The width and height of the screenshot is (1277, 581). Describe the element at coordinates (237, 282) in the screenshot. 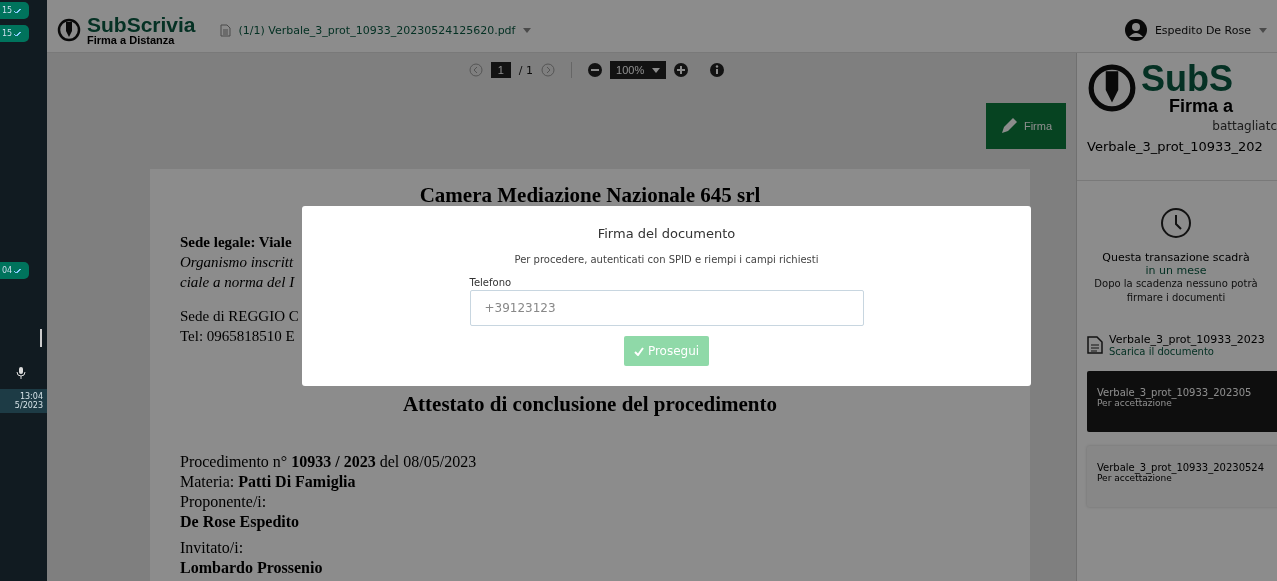

I see `document-text: ciale a norma del I` at that location.